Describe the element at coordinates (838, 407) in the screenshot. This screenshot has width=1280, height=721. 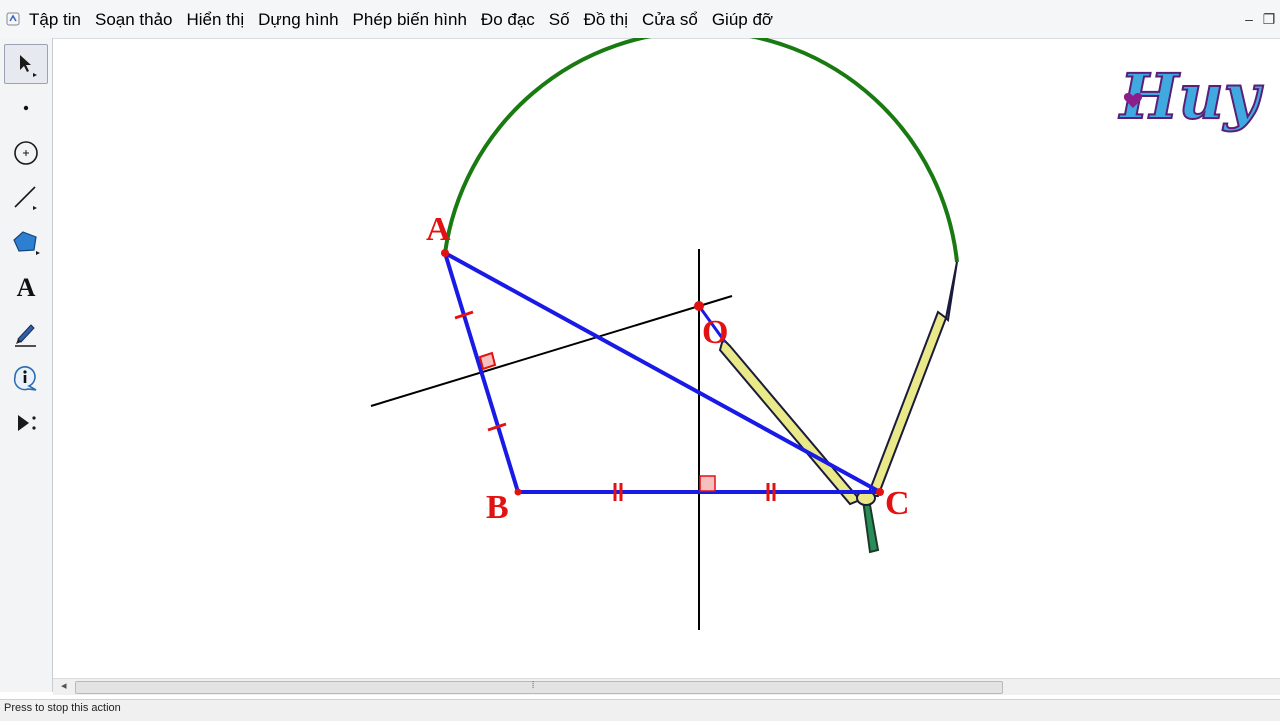
I see `compass-drawing-tool` at that location.